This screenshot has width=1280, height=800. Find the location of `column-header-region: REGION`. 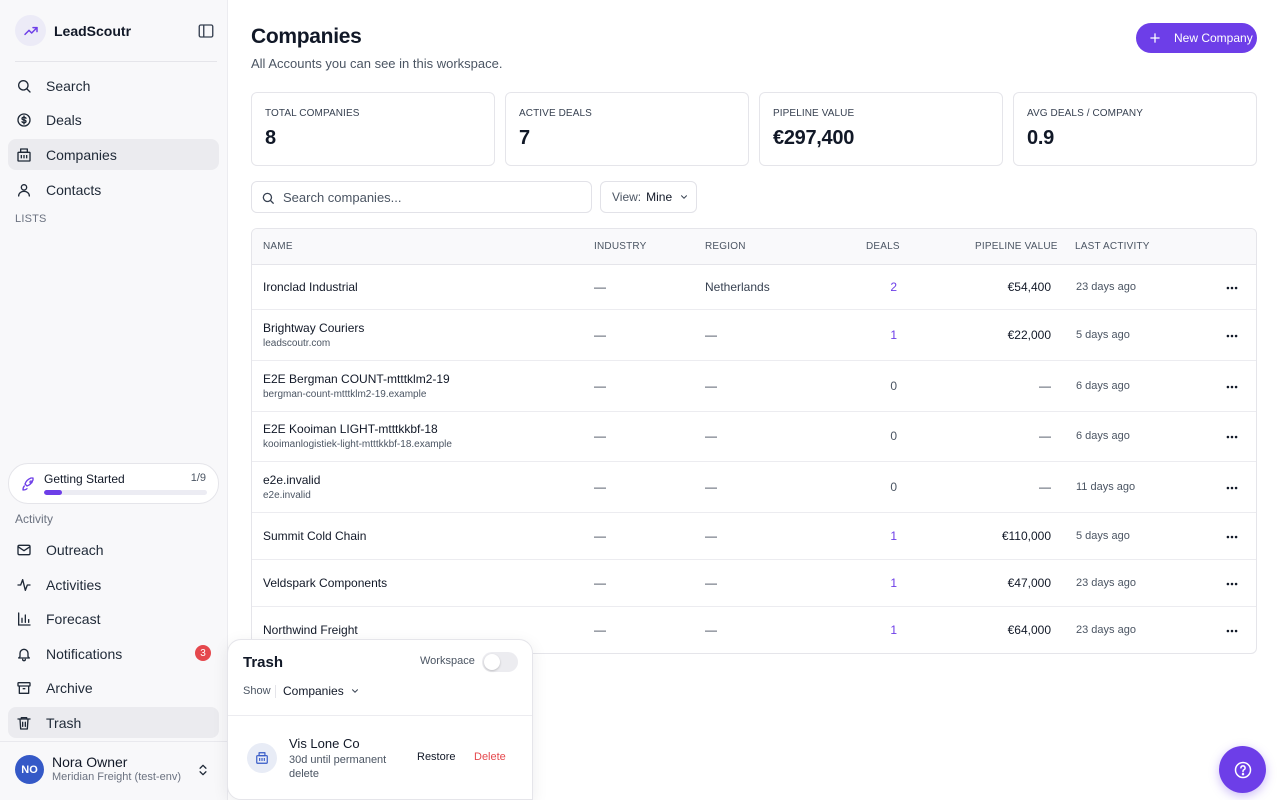

column-header-region: REGION is located at coordinates (725, 246).